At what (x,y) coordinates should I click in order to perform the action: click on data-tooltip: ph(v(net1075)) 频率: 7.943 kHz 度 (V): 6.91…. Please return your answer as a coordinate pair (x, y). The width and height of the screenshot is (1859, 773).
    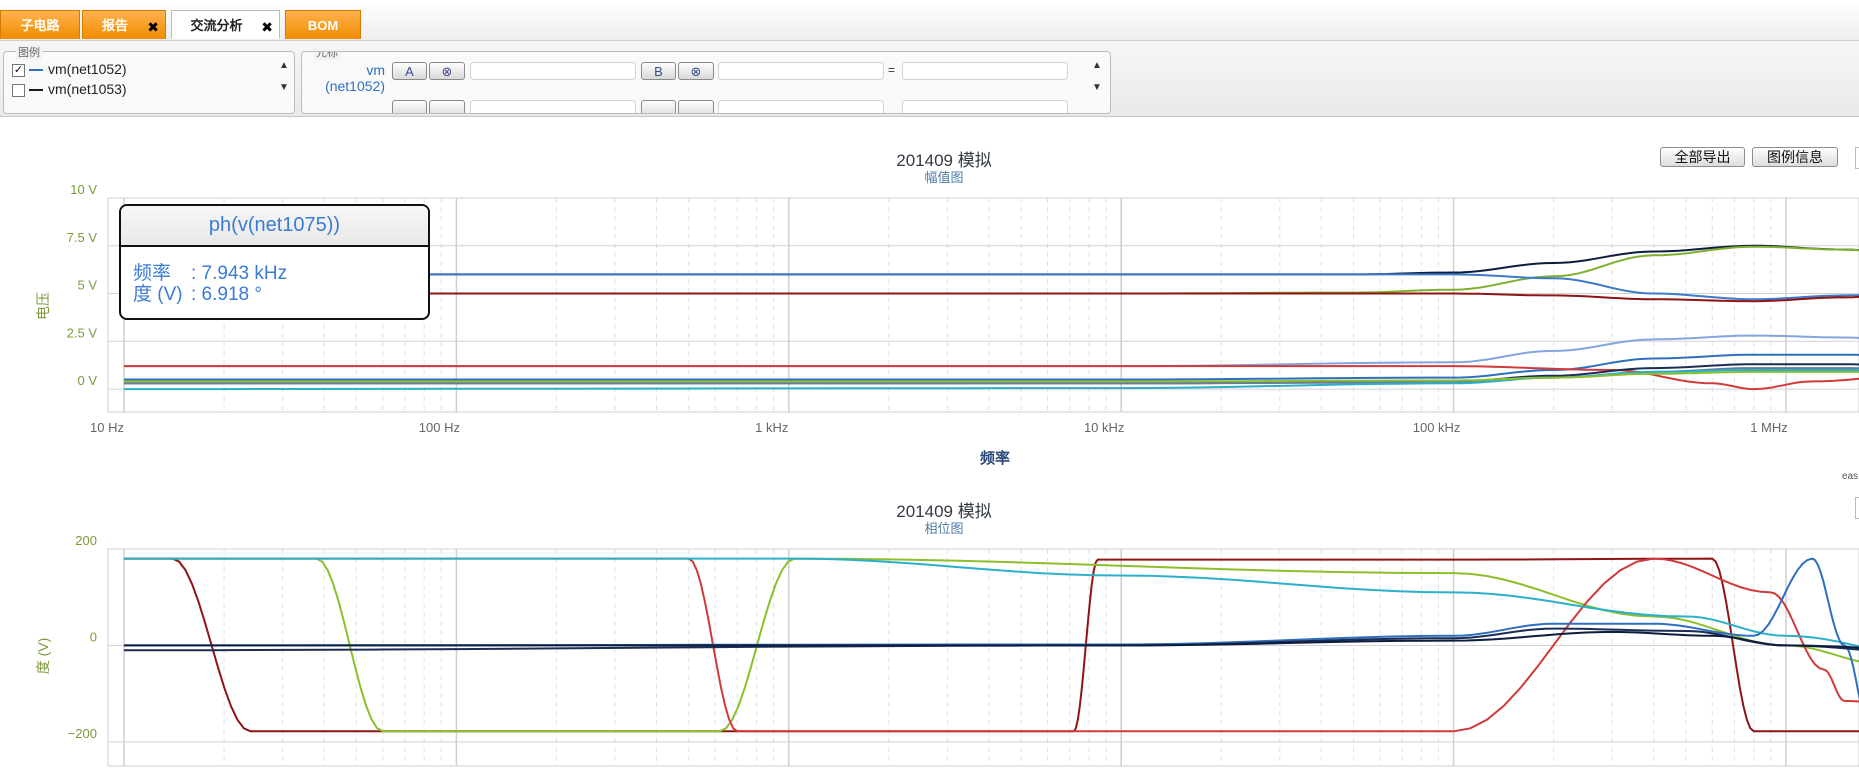
    Looking at the image, I should click on (274, 262).